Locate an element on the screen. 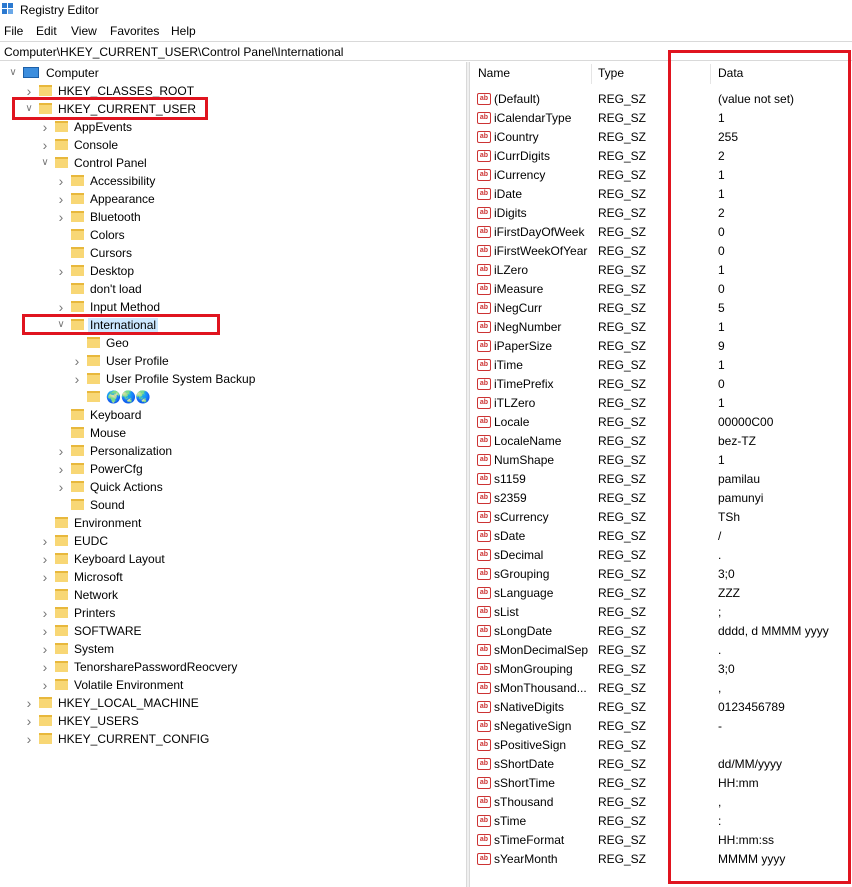 This screenshot has width=852, height=887. value-row: ab iPaperSize REG_SZ 9 is located at coordinates (661, 346).